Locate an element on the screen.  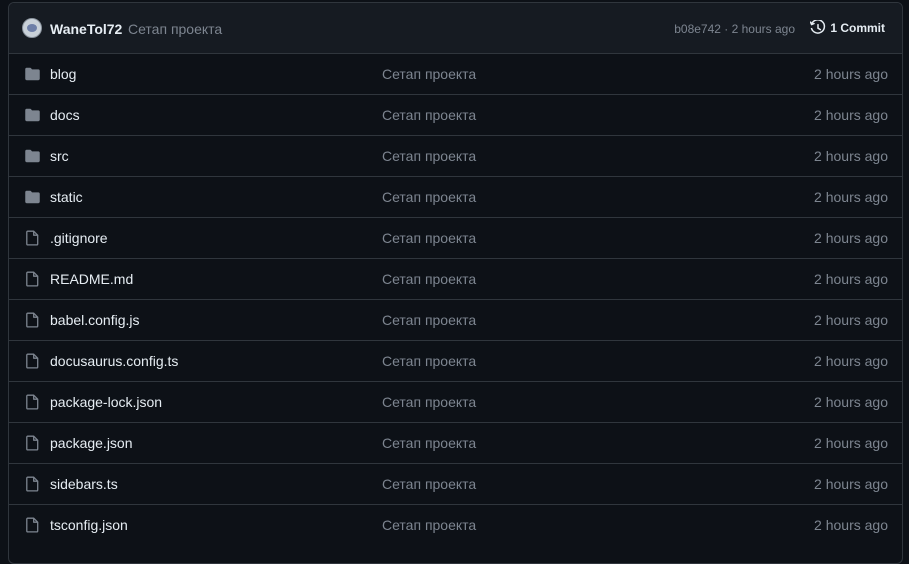
file-row: docs Сетап проекта 2 hours ago is located at coordinates (455, 114).